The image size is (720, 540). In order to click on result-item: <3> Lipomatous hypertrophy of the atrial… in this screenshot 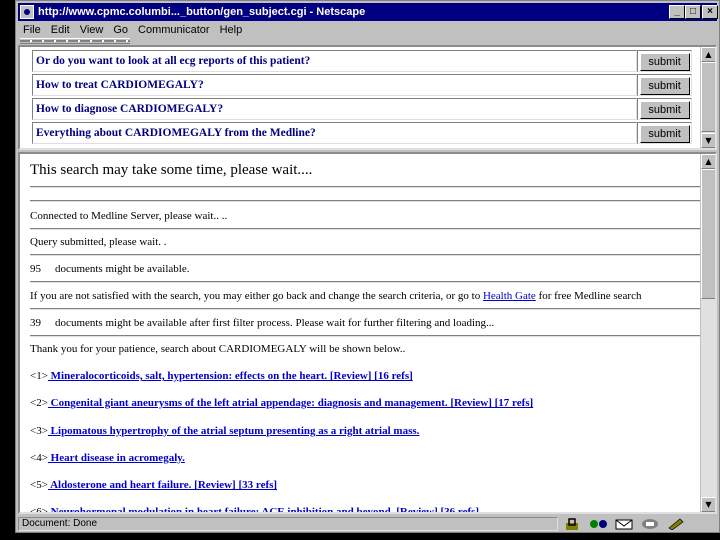, I will do `click(224, 431)`.